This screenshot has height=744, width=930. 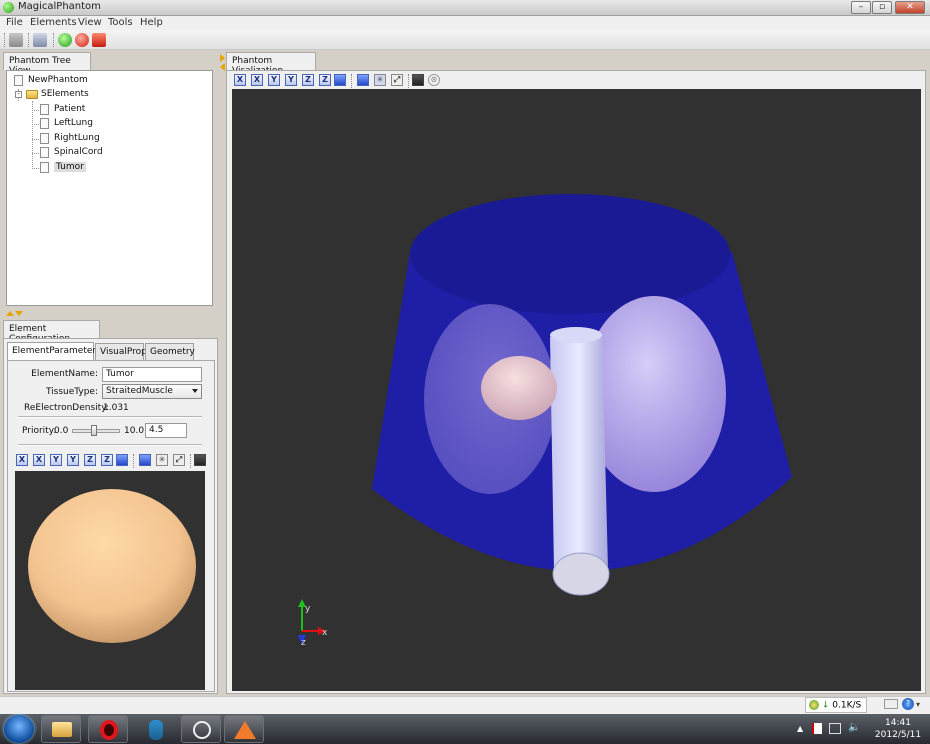 What do you see at coordinates (303, 643) in the screenshot?
I see `z-axis-label: z` at bounding box center [303, 643].